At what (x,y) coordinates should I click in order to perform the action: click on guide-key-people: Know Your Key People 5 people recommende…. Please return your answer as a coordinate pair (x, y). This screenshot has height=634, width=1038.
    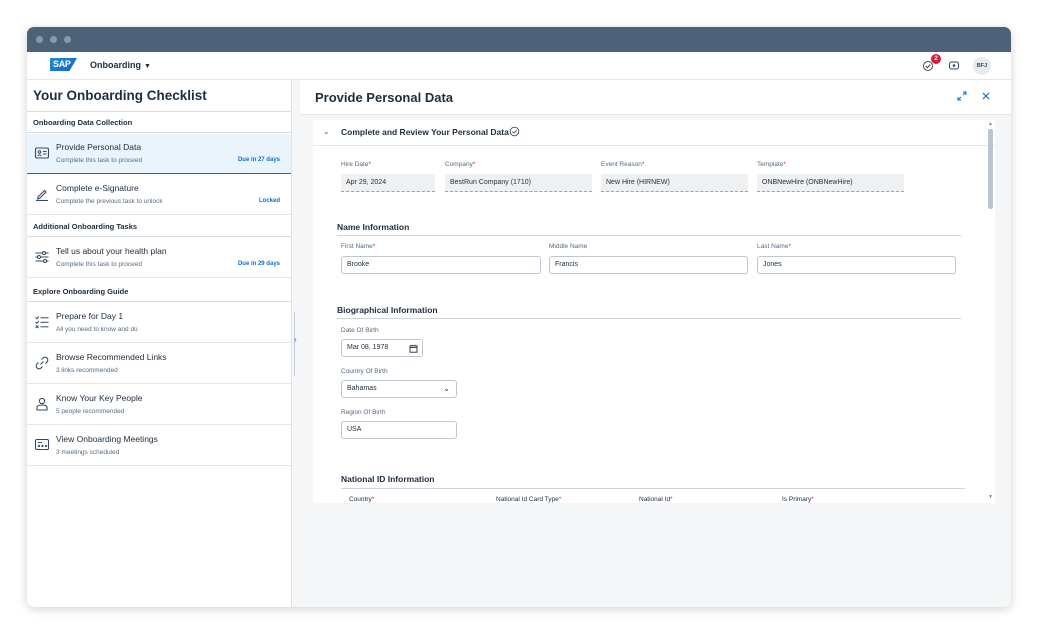
    Looking at the image, I should click on (159, 405).